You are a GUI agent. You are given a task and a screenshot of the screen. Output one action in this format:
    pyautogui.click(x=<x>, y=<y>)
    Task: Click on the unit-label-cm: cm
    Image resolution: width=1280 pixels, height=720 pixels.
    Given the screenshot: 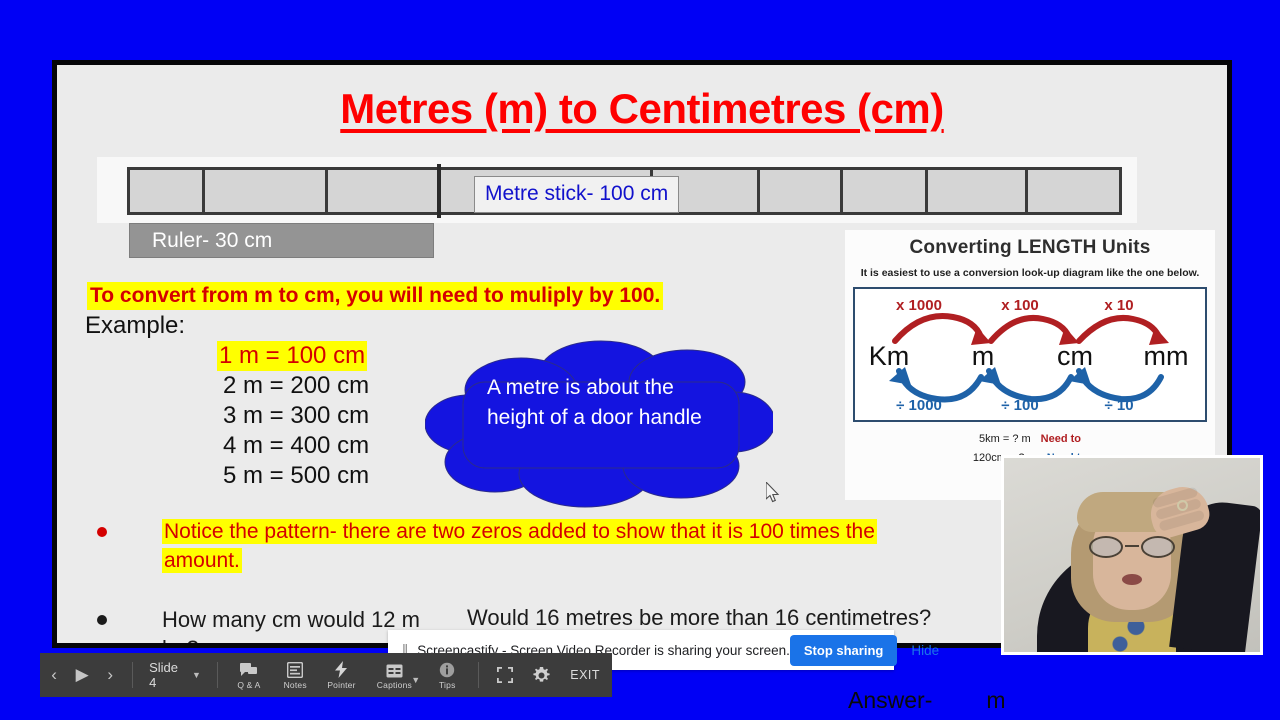 What is the action you would take?
    pyautogui.click(x=1075, y=356)
    